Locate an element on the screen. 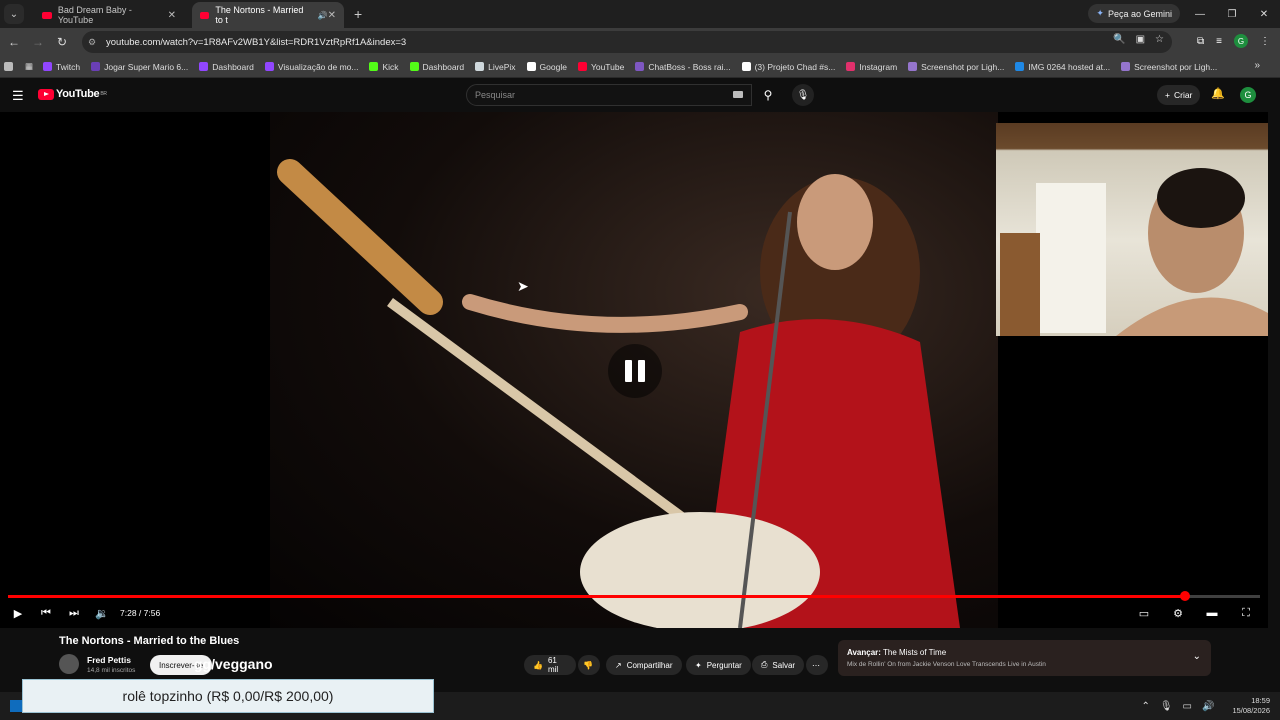  search-button: ⚲ is located at coordinates (768, 95).